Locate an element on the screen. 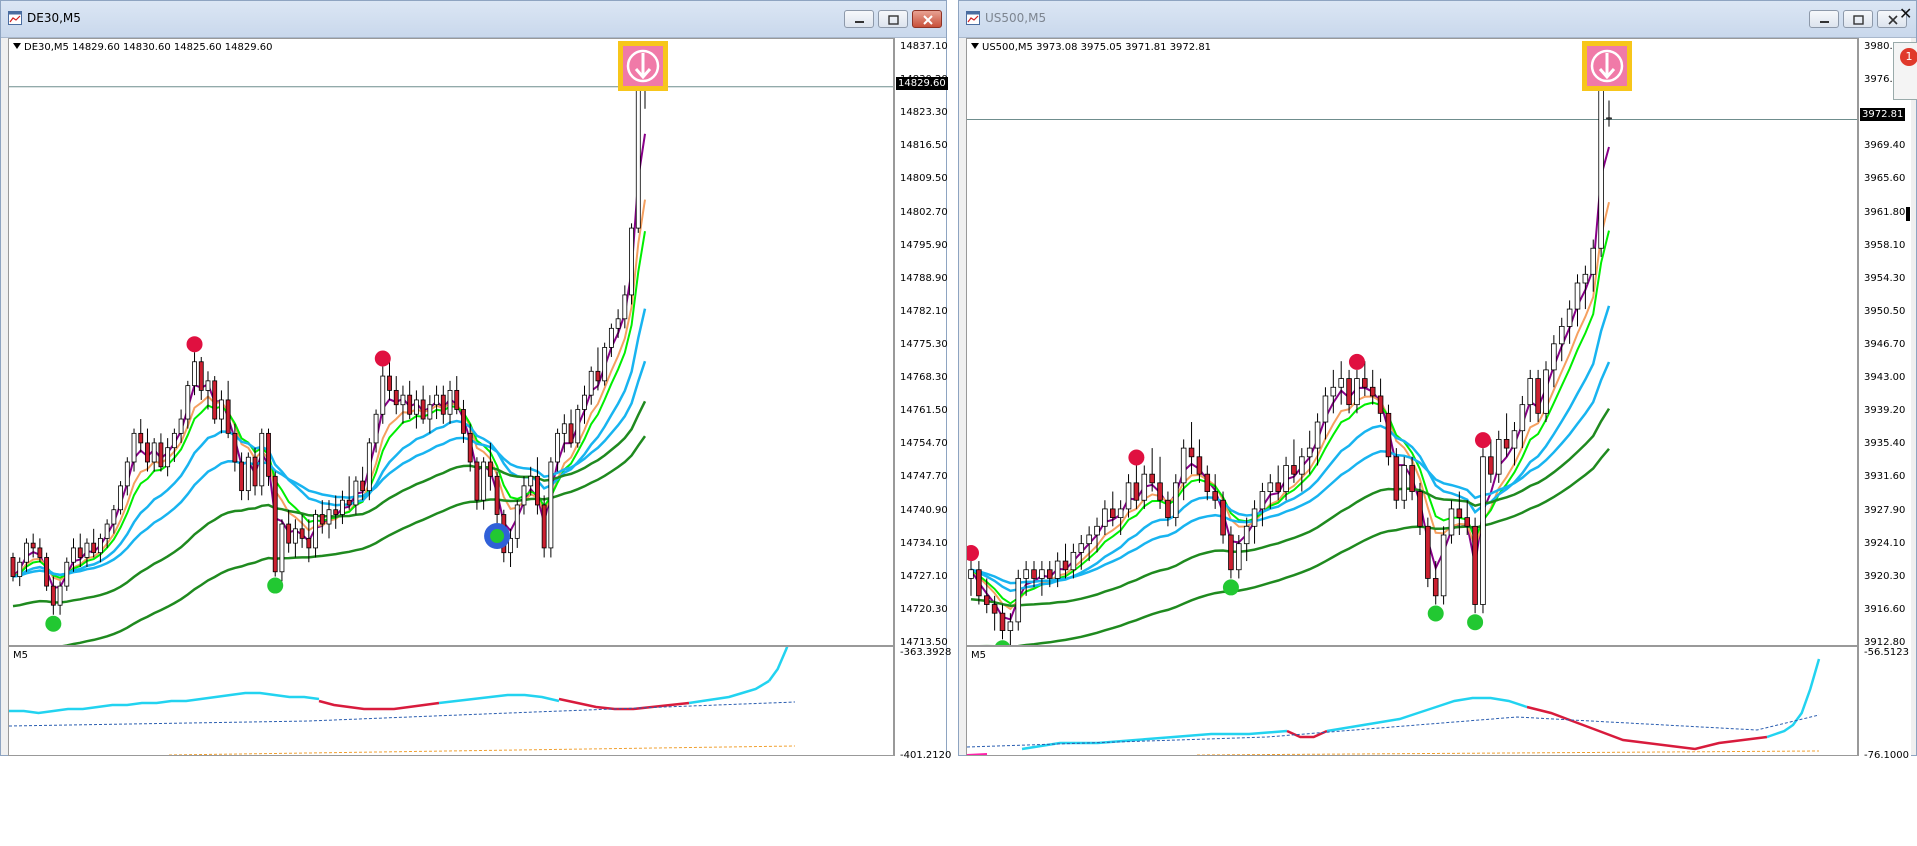 The width and height of the screenshot is (1917, 846). close-icon: ✕ is located at coordinates (1905, 13).